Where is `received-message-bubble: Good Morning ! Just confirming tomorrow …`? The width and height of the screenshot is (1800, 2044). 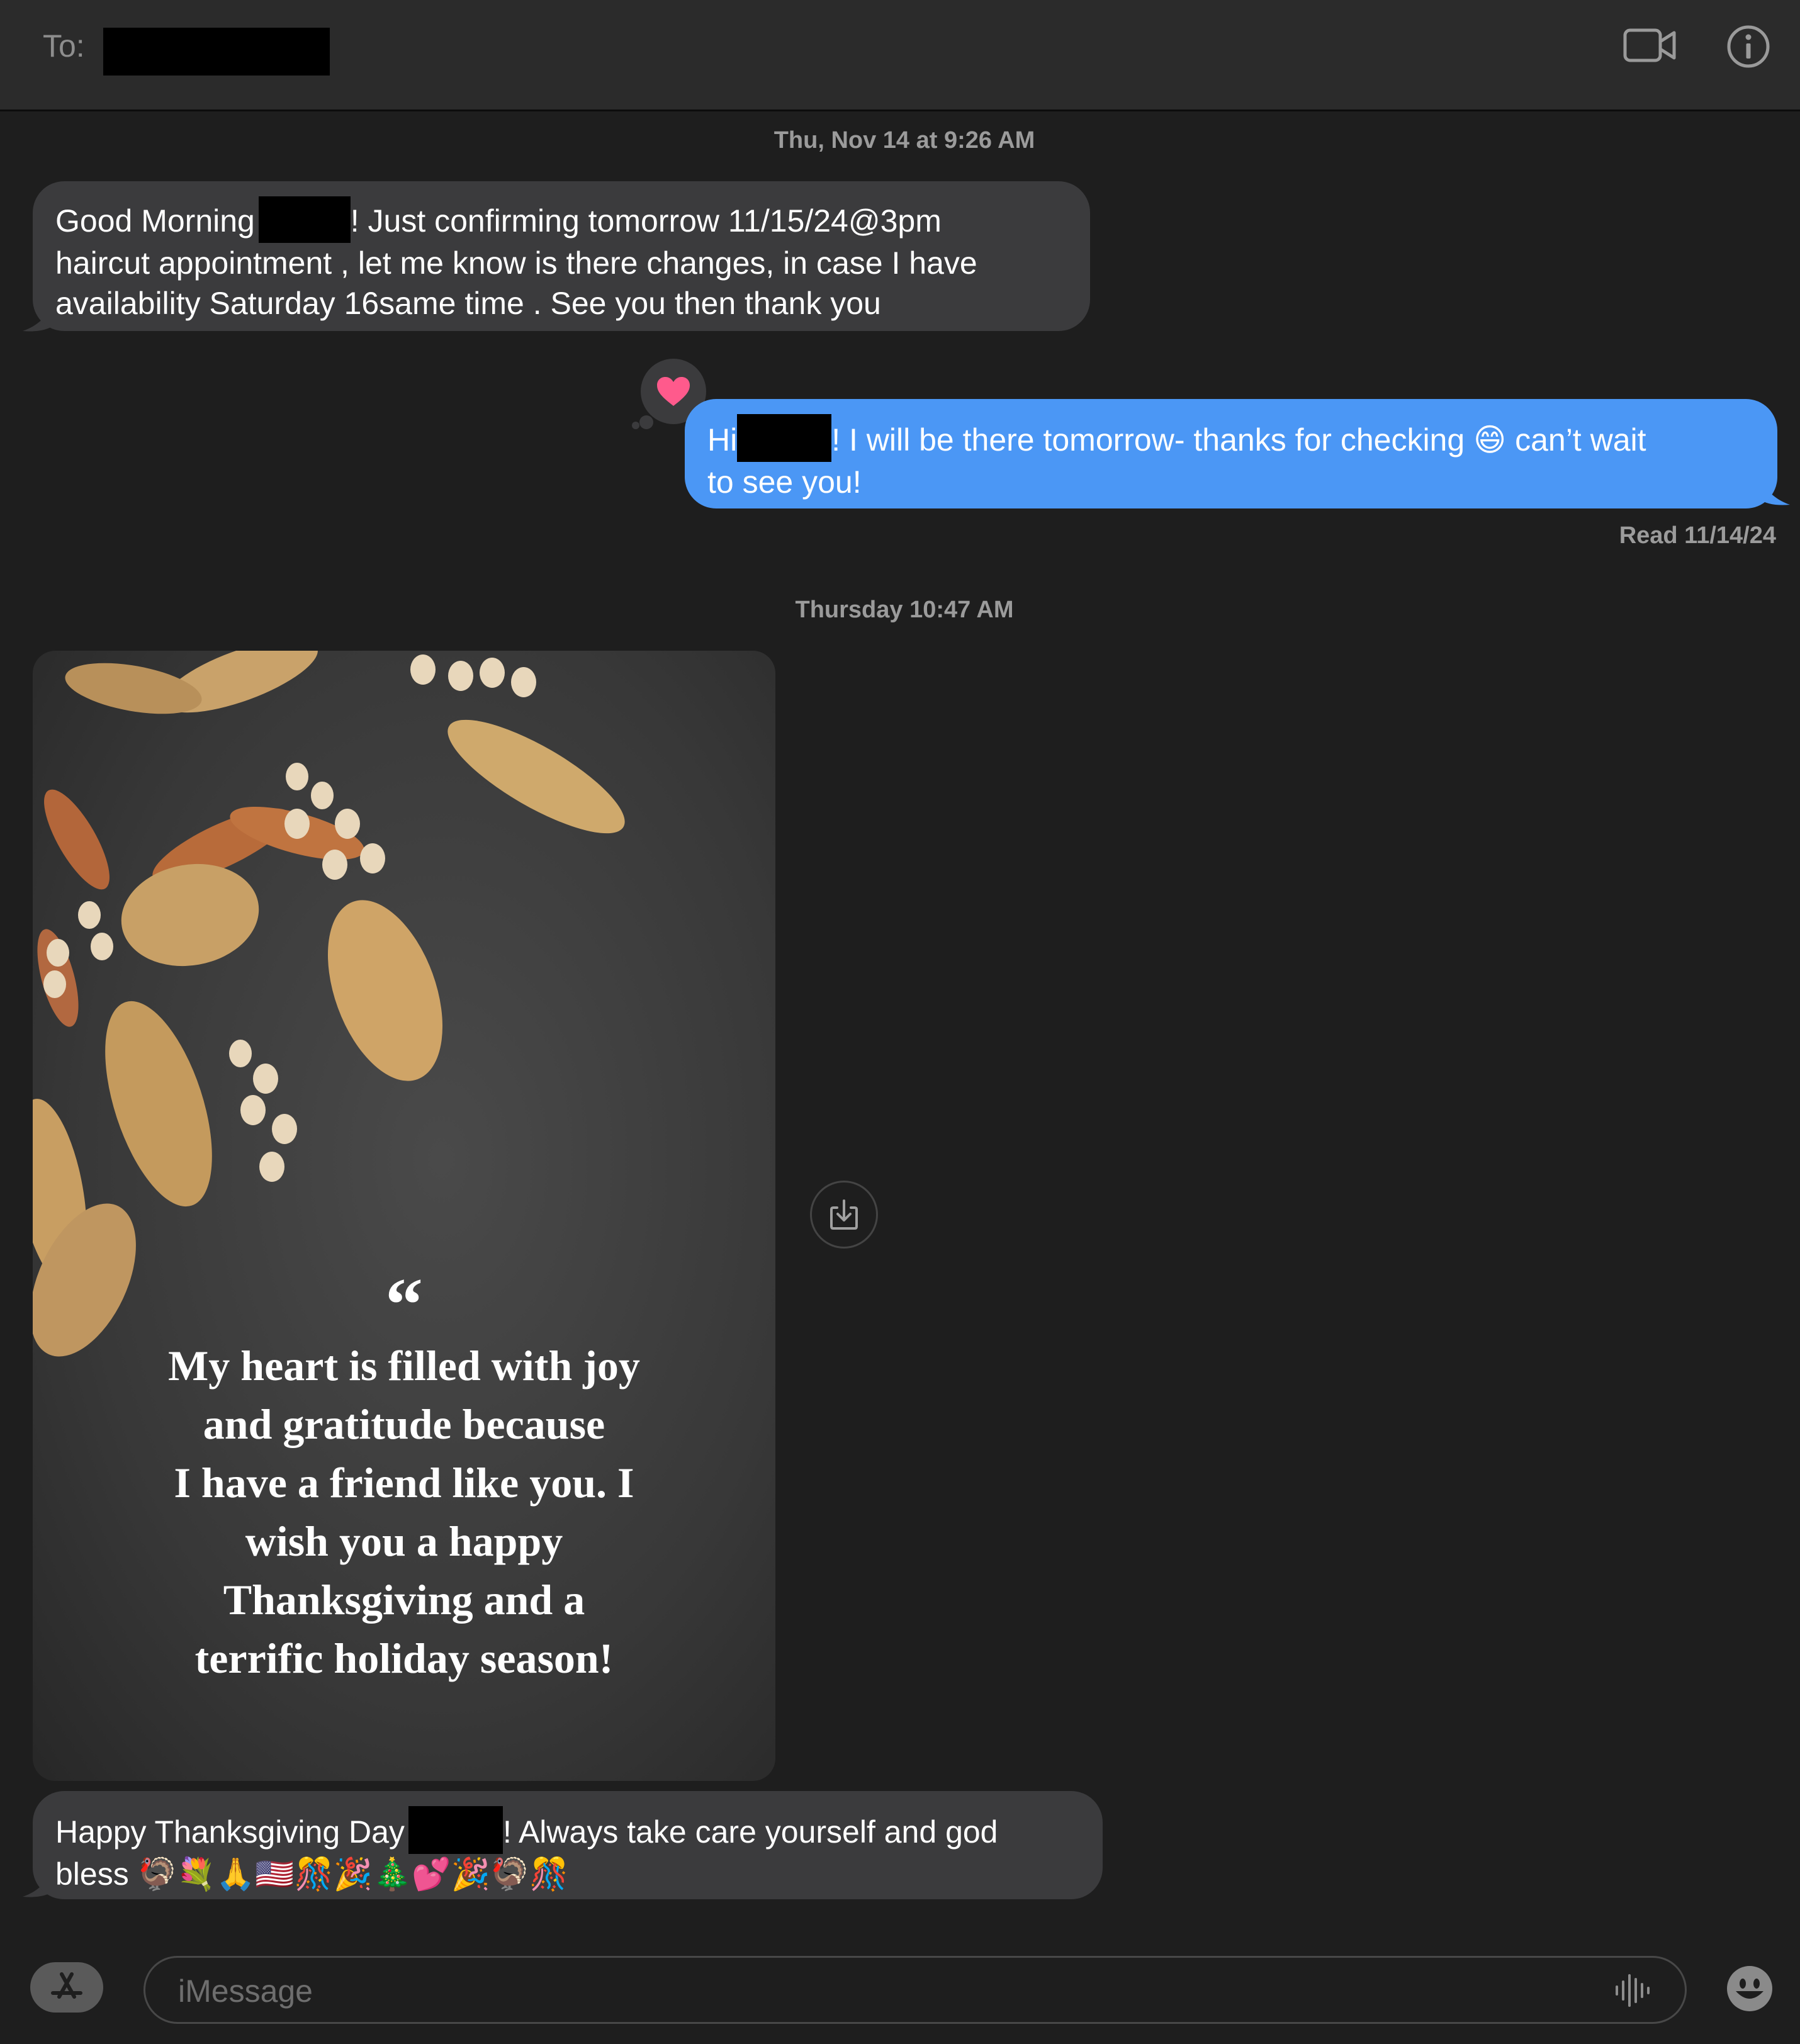 received-message-bubble: Good Morning ! Just confirming tomorrow … is located at coordinates (561, 256).